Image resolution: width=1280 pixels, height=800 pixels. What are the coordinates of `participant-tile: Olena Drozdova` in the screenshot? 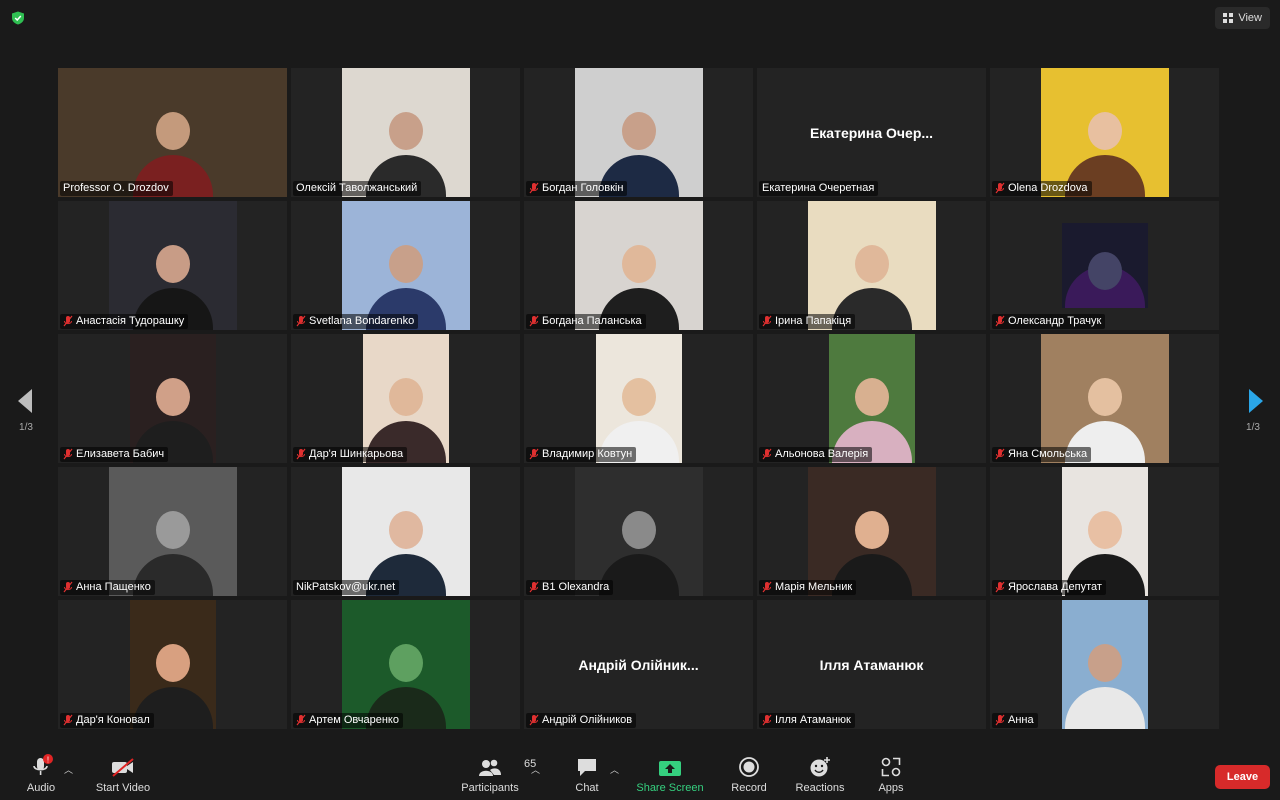 It's located at (1104, 132).